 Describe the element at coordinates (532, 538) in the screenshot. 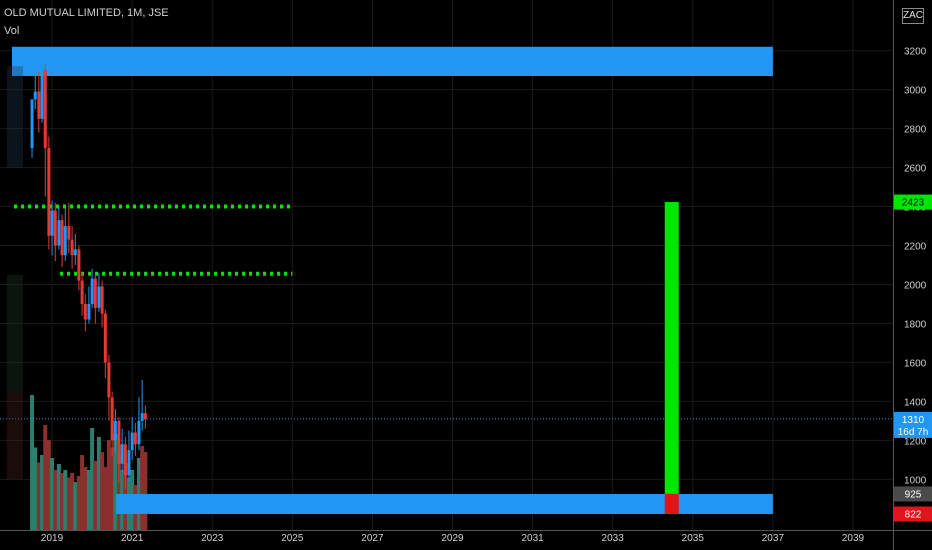

I see `x-tick-label: 2031` at that location.